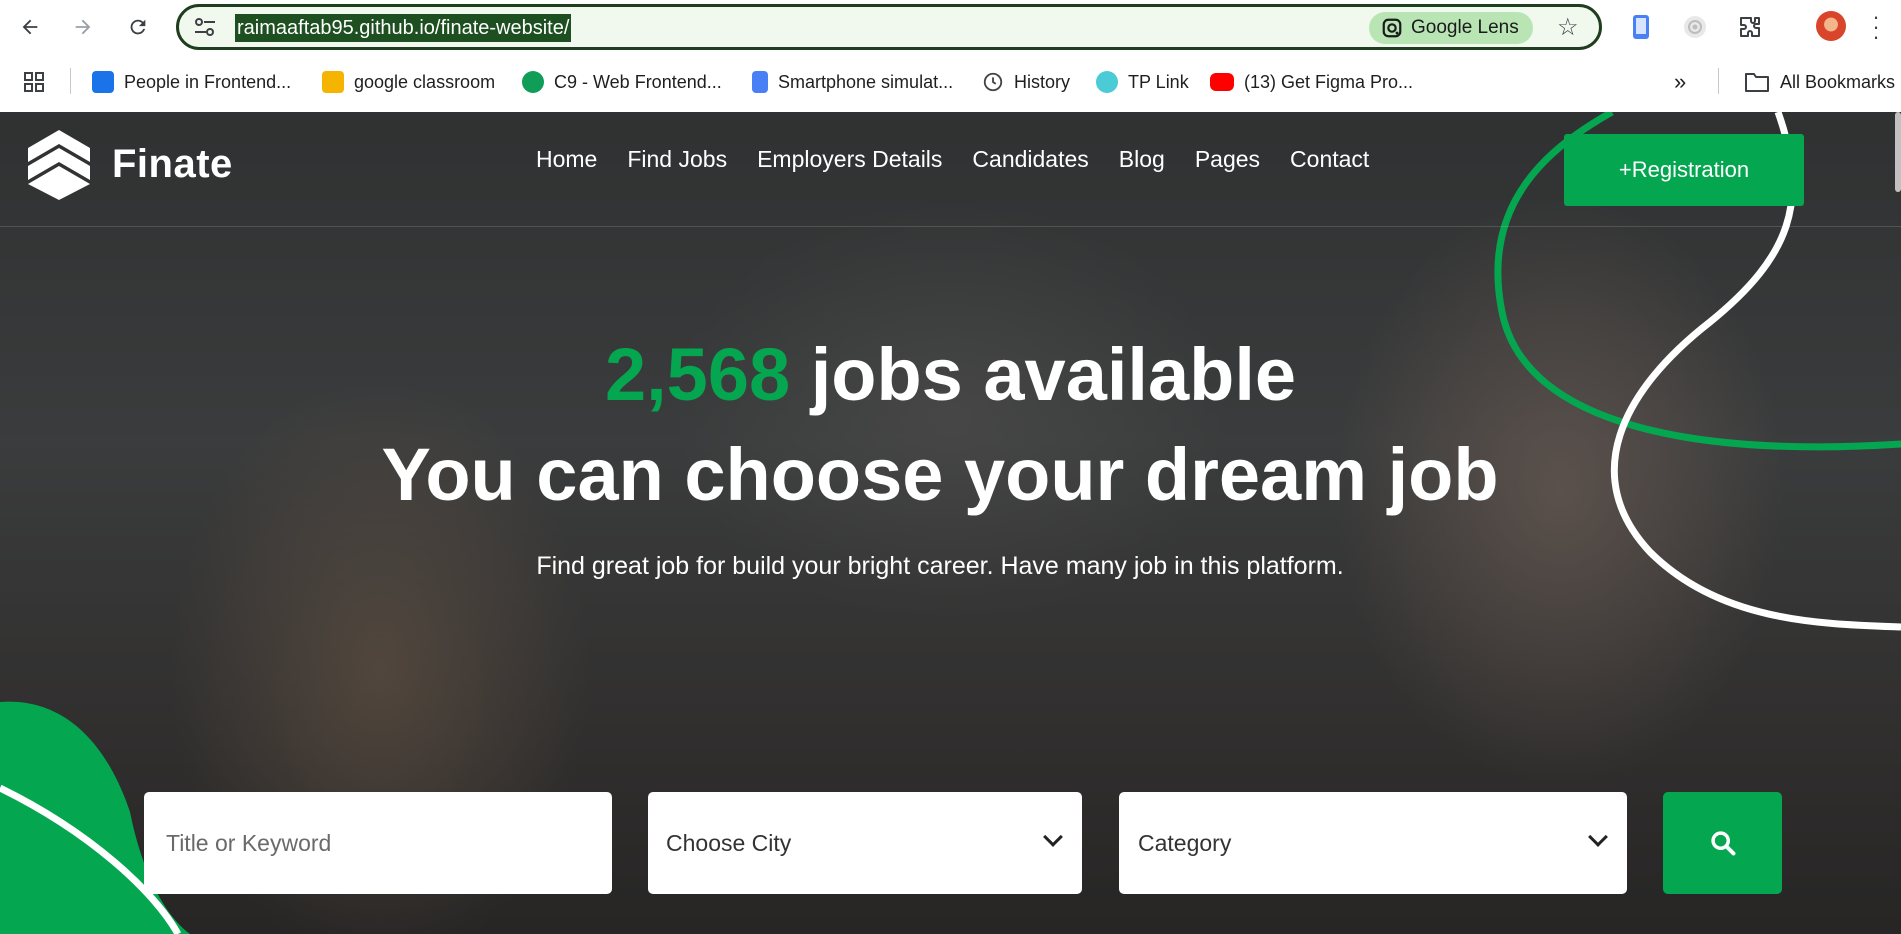  What do you see at coordinates (760, 82) in the screenshot?
I see `phone-icon` at bounding box center [760, 82].